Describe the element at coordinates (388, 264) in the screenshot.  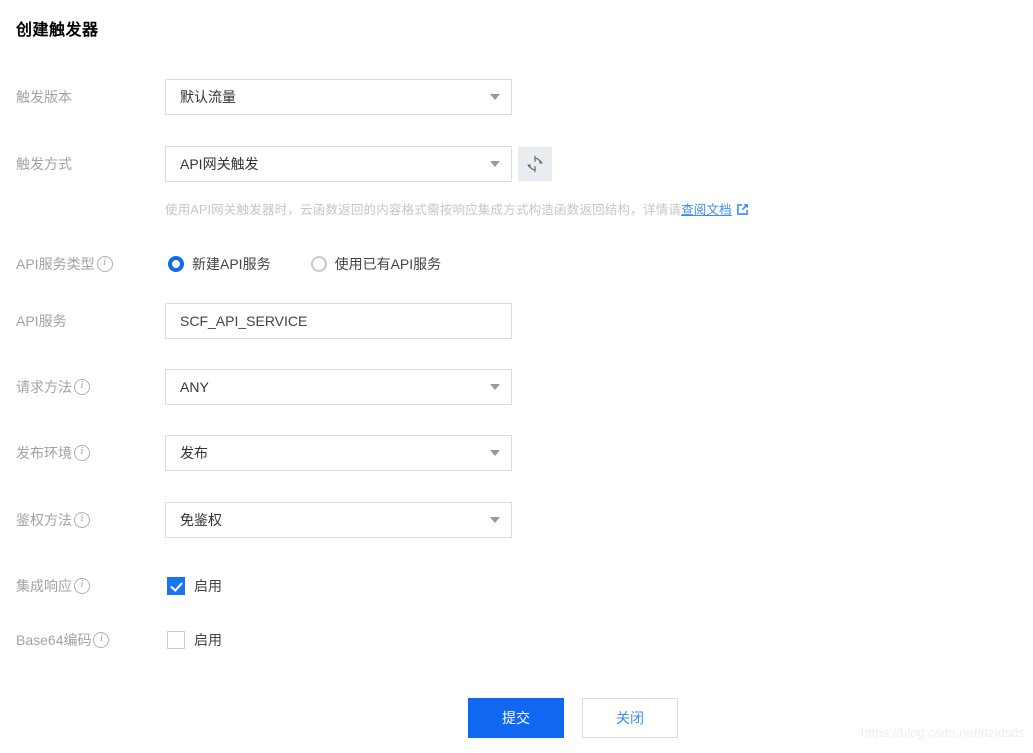
I see `radio-existing-api-service-label: 使用已有API服务` at that location.